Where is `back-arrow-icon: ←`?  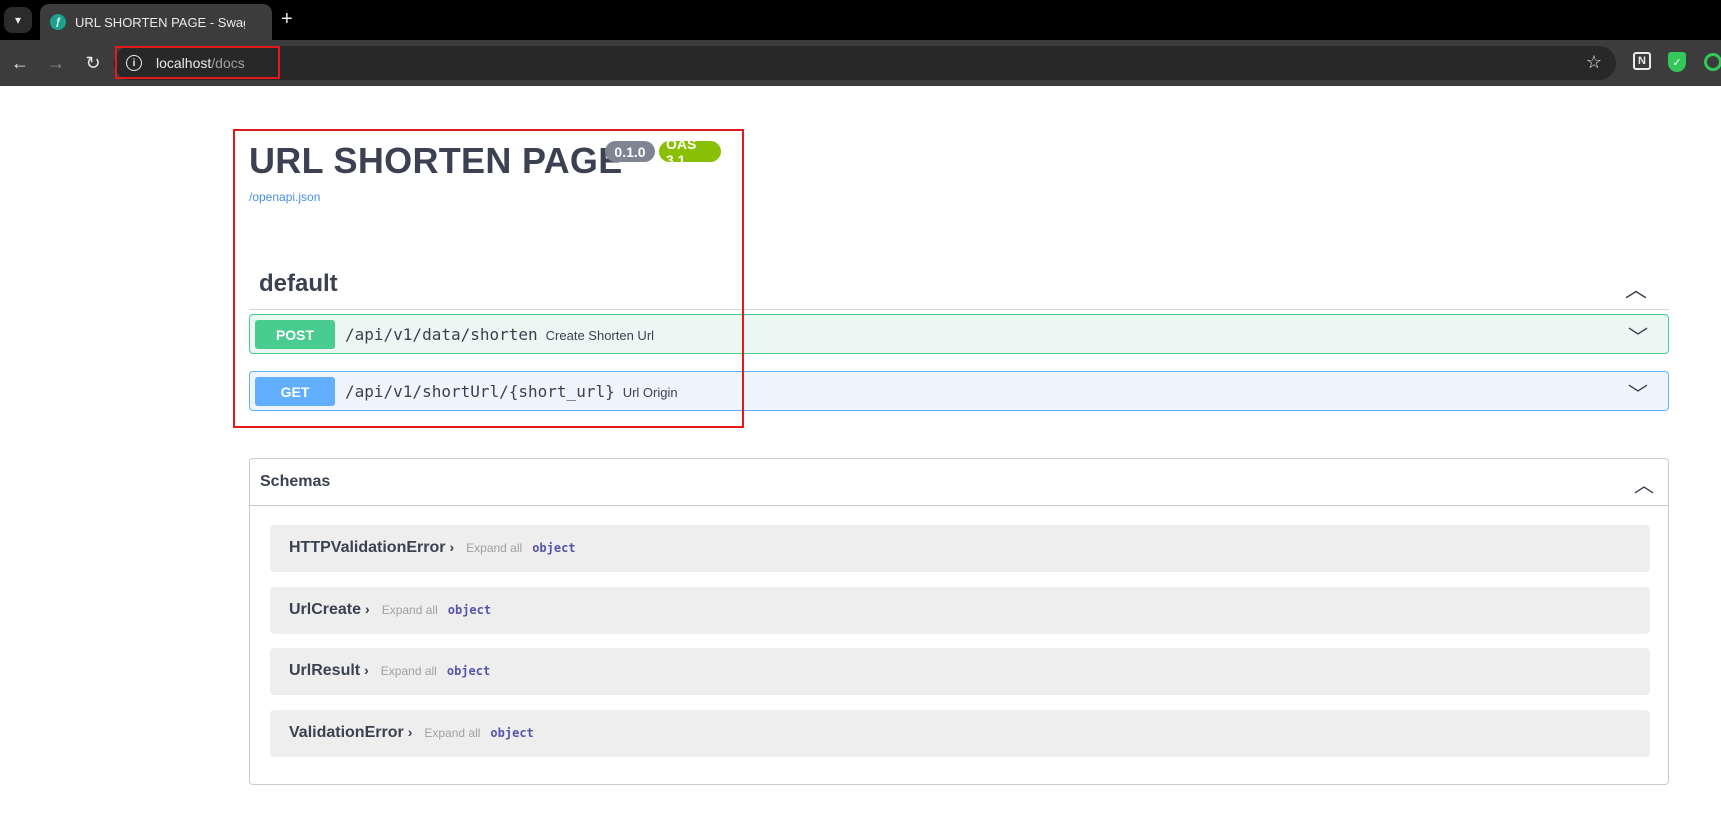 back-arrow-icon: ← is located at coordinates (20, 63).